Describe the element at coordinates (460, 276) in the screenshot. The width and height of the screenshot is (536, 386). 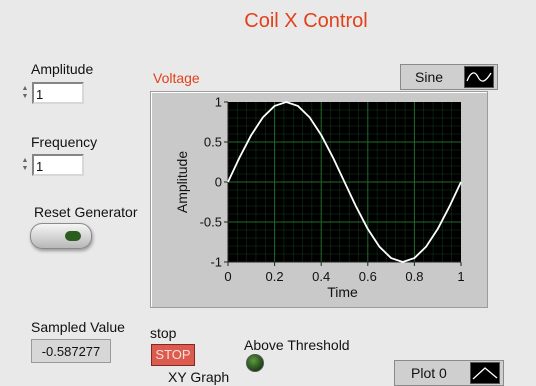
I see `x-tick-label: 1` at that location.